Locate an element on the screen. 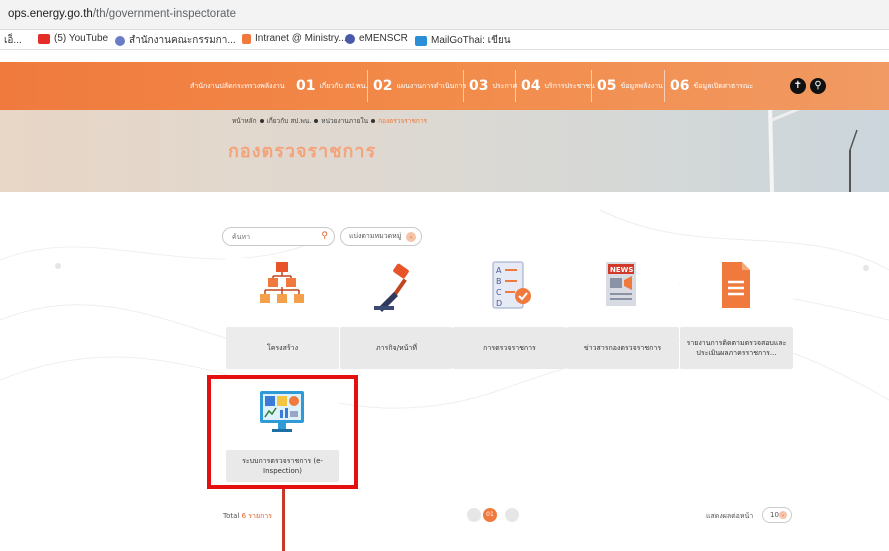  url-path: /th/government-inspectorate is located at coordinates (164, 14).